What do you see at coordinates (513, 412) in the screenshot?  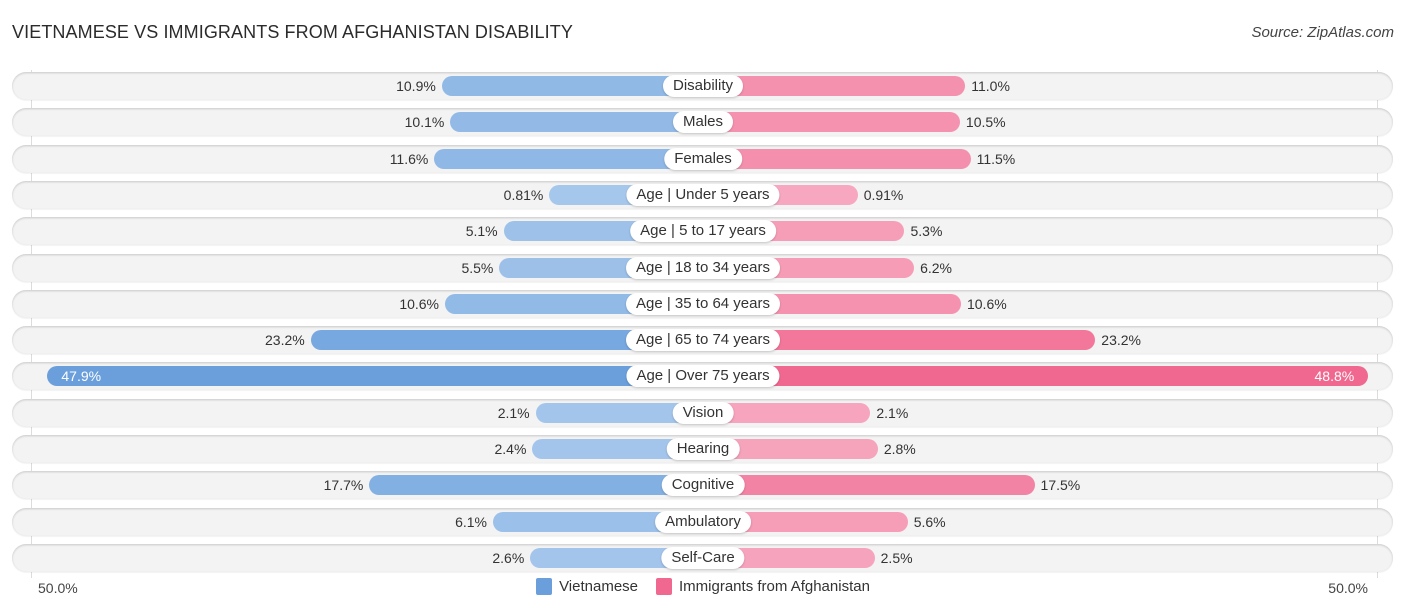 I see `value-label-vietnamese: 2.1%` at bounding box center [513, 412].